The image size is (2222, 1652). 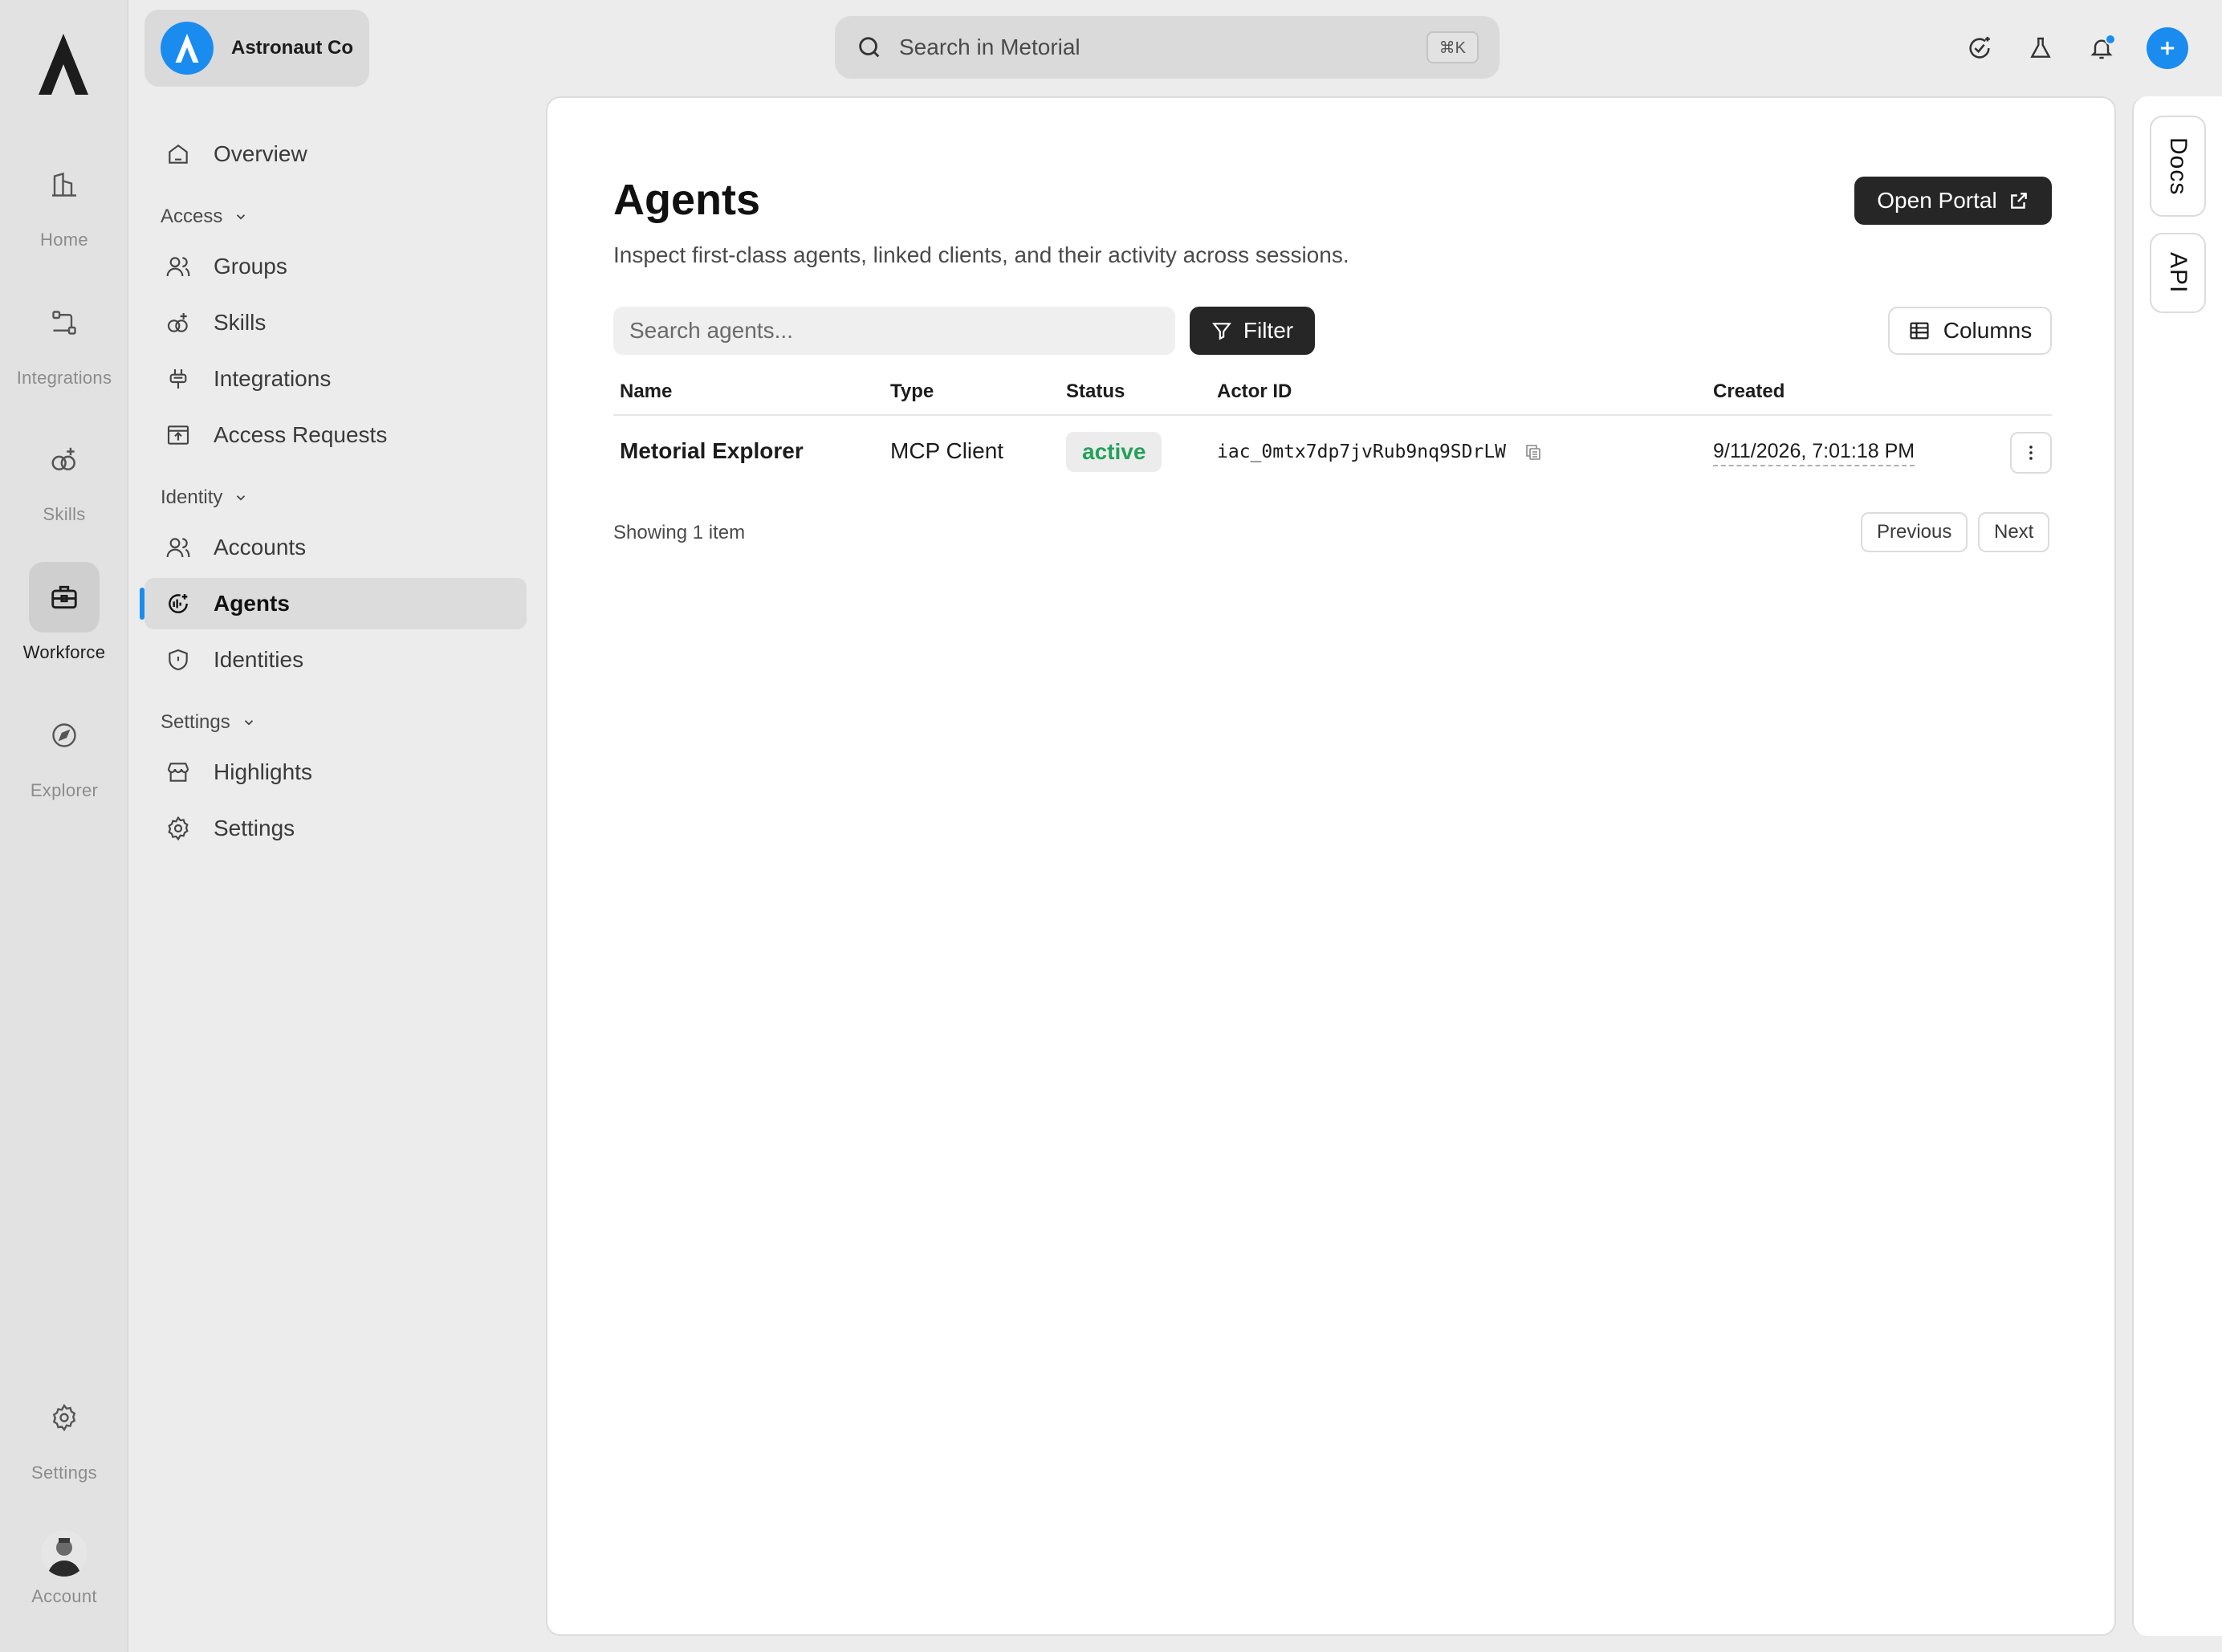 What do you see at coordinates (192, 497) in the screenshot?
I see `section-label: Identity` at bounding box center [192, 497].